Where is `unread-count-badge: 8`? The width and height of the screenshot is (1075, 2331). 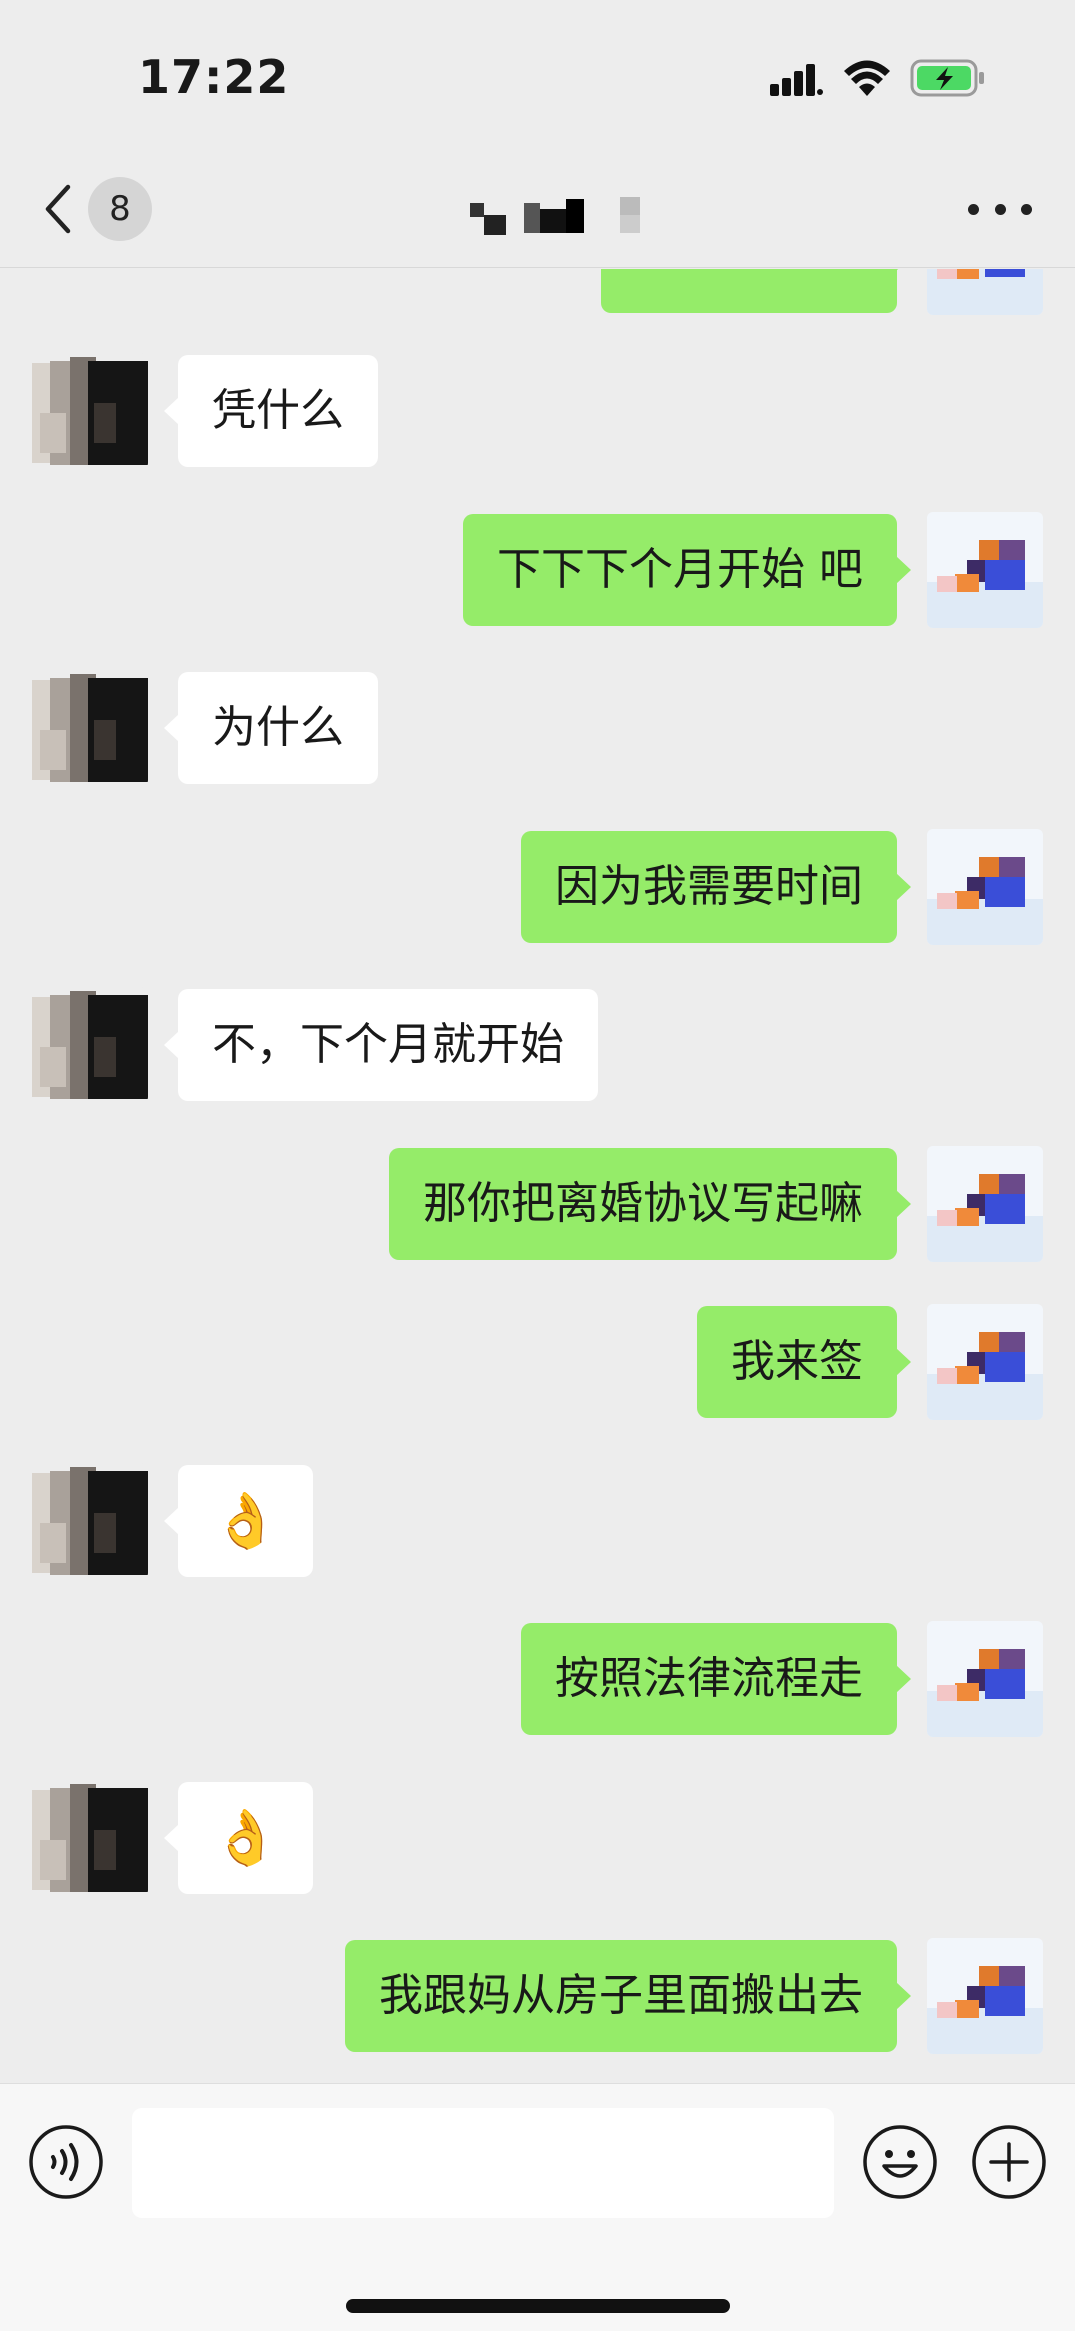
unread-count-badge: 8 is located at coordinates (120, 209).